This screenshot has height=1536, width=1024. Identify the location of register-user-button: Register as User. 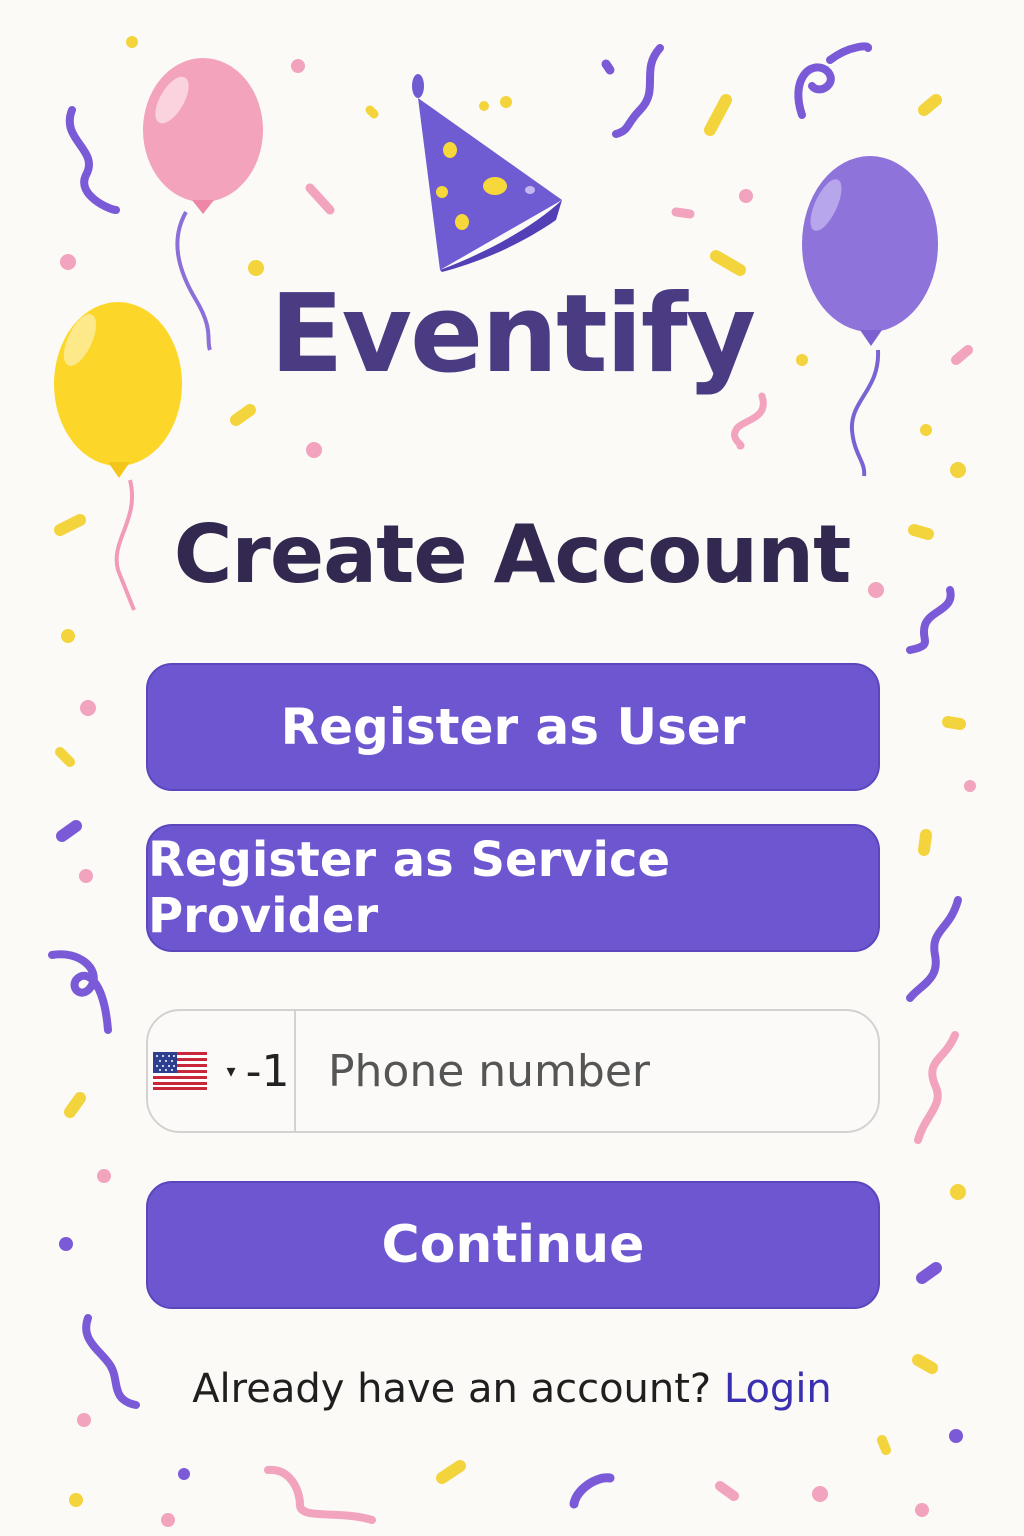
(513, 727).